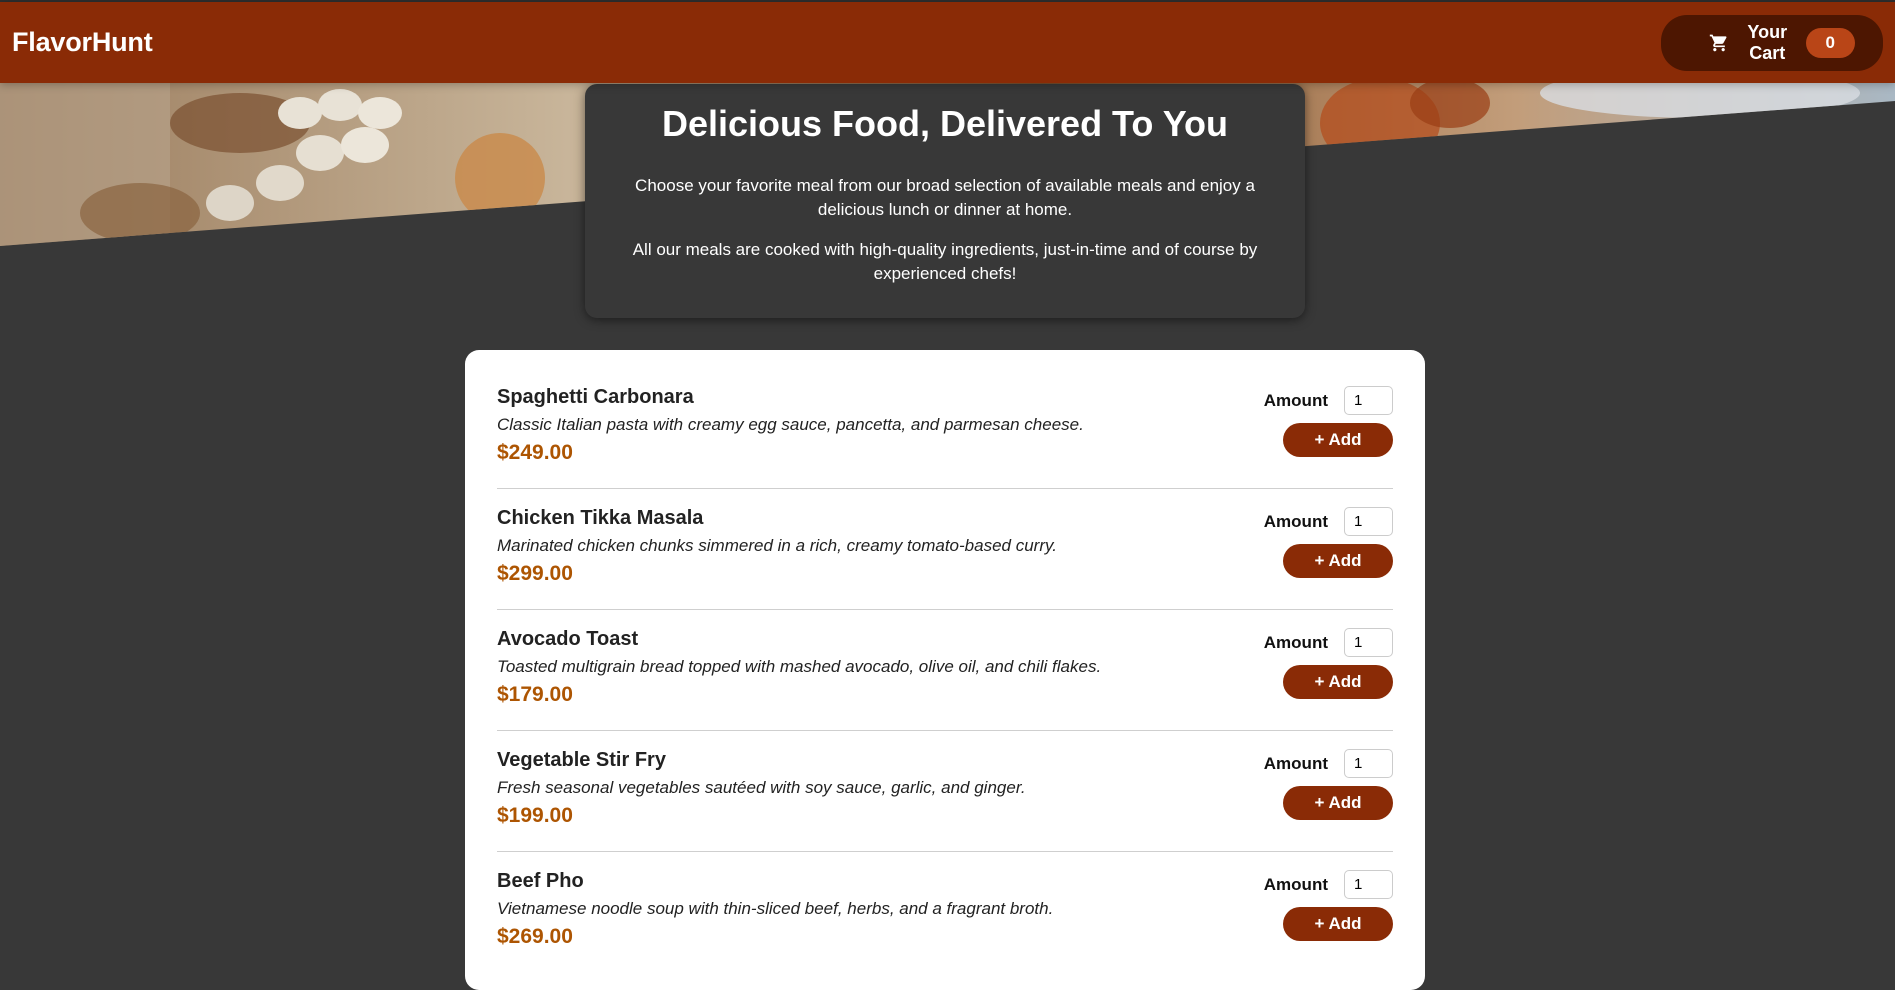 This screenshot has width=1895, height=990. What do you see at coordinates (535, 694) in the screenshot?
I see `meal-price: $179.00` at bounding box center [535, 694].